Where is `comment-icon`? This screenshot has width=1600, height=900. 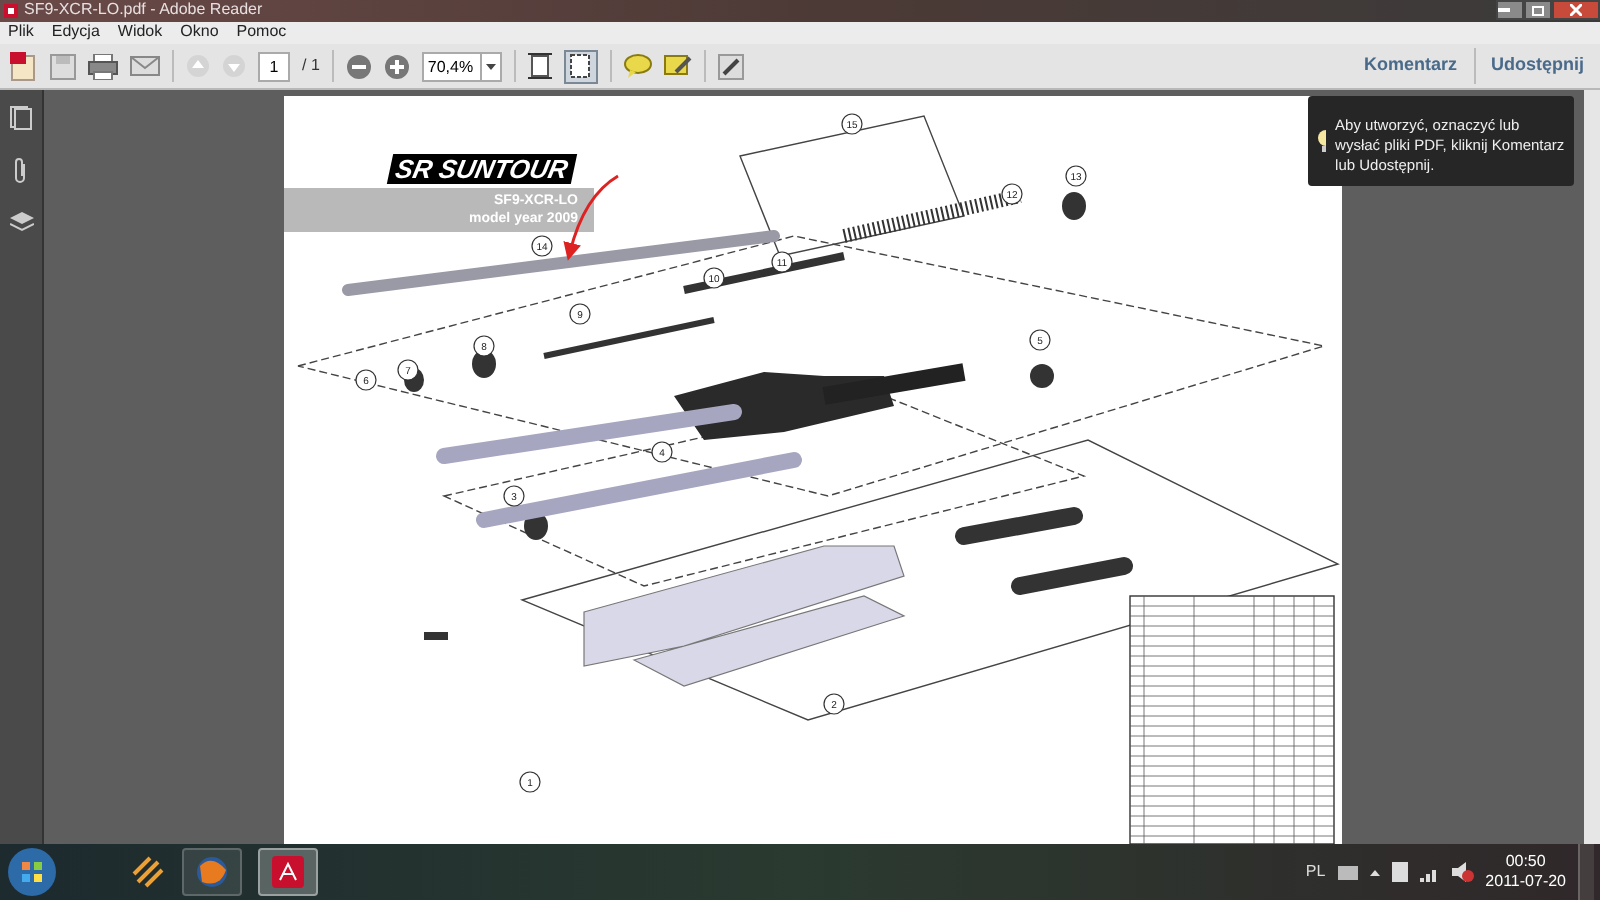 comment-icon is located at coordinates (637, 66).